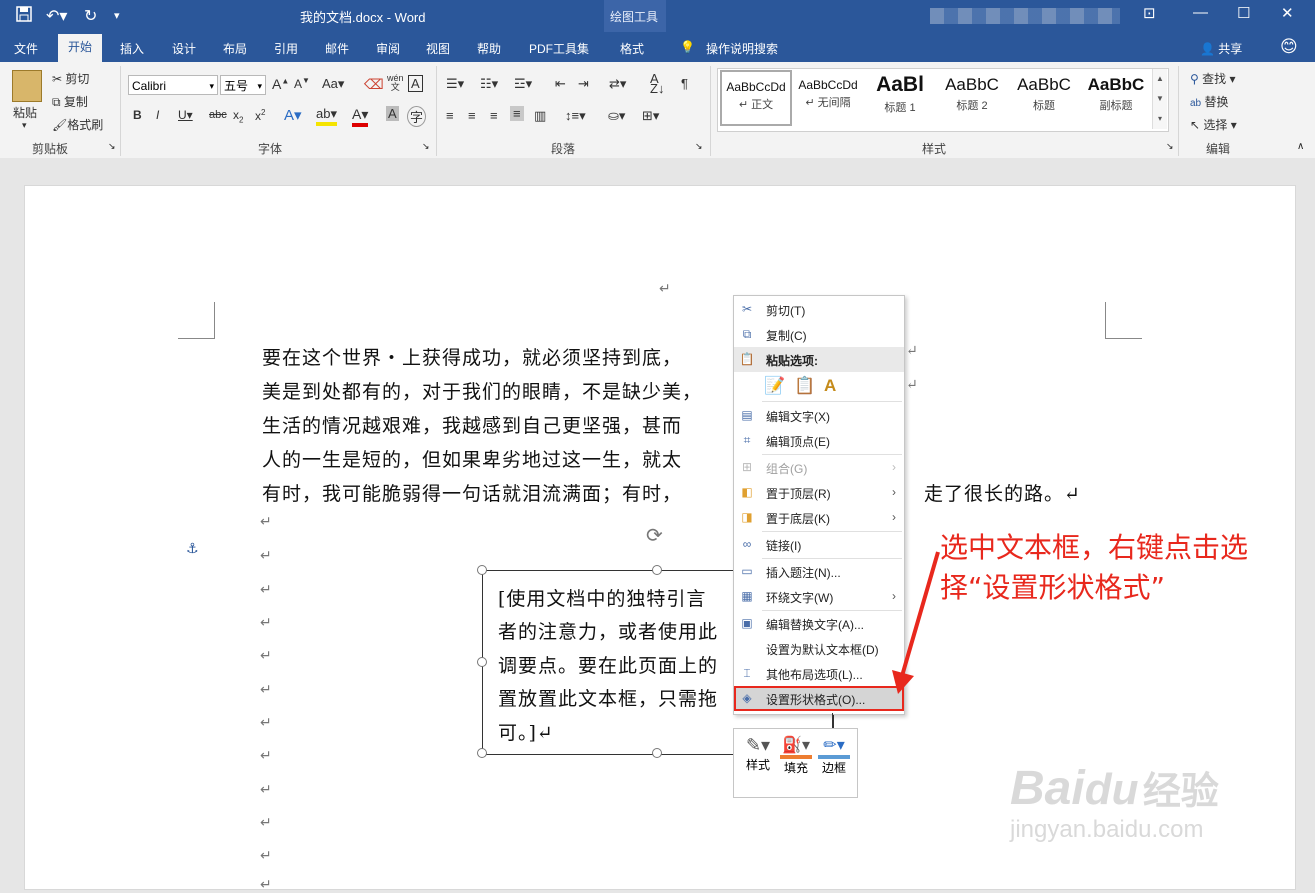 The image size is (1315, 893). I want to click on minimize-icon: —, so click(1200, 12).